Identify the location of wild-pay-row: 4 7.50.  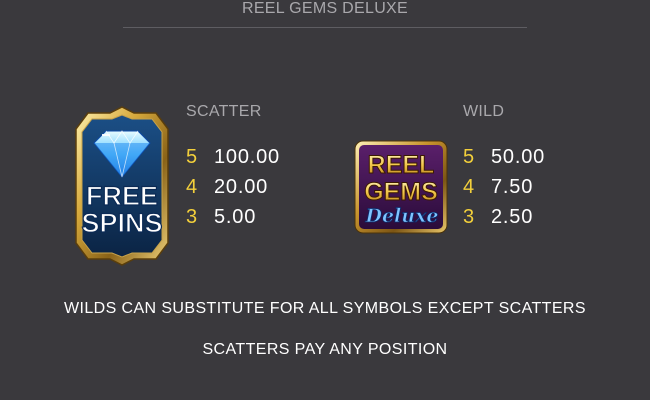
(504, 187).